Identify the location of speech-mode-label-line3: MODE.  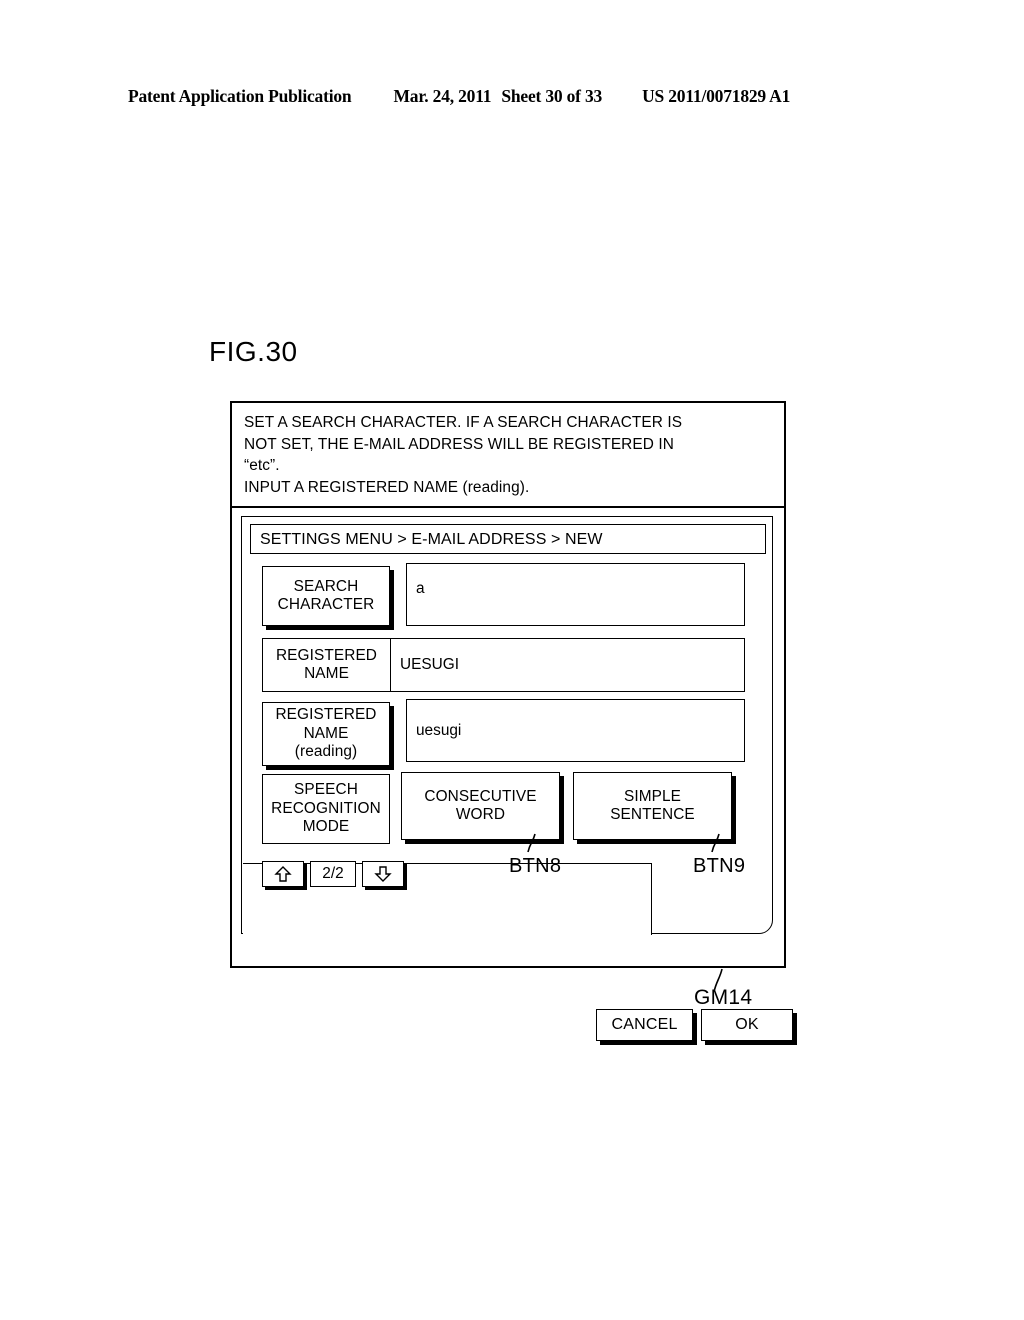
(326, 827).